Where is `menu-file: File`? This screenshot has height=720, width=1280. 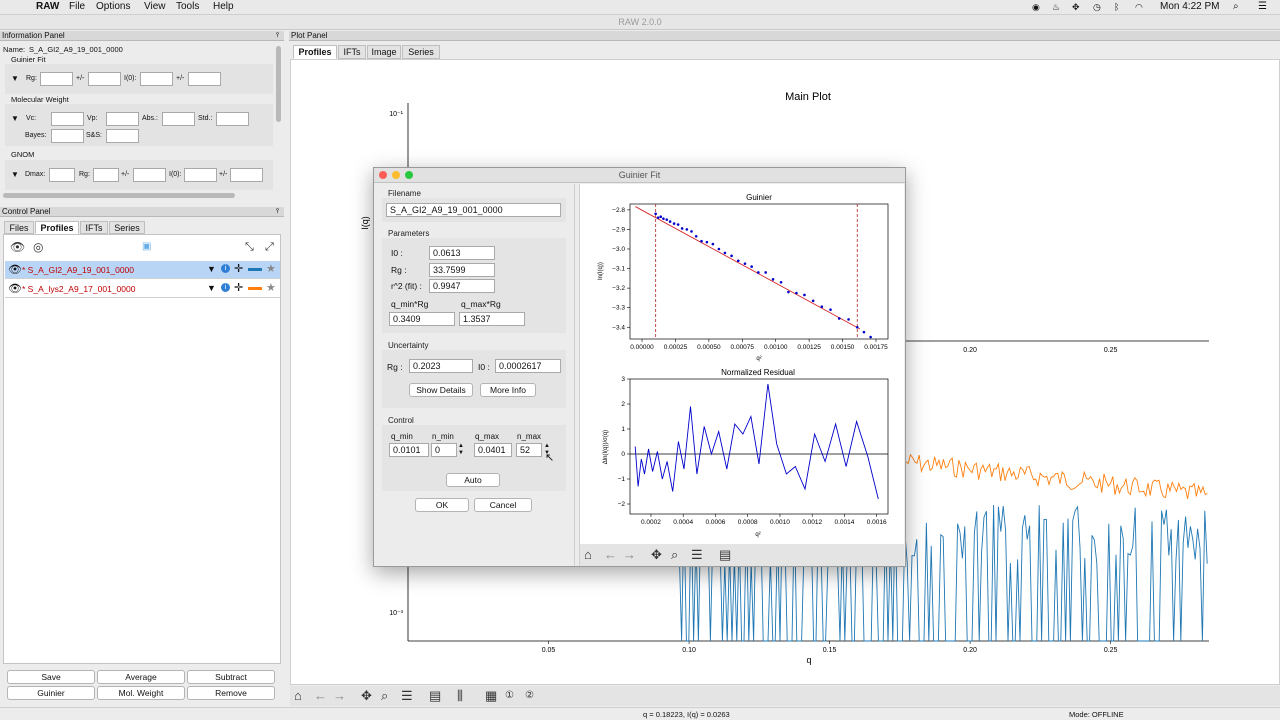
menu-file: File is located at coordinates (77, 7).